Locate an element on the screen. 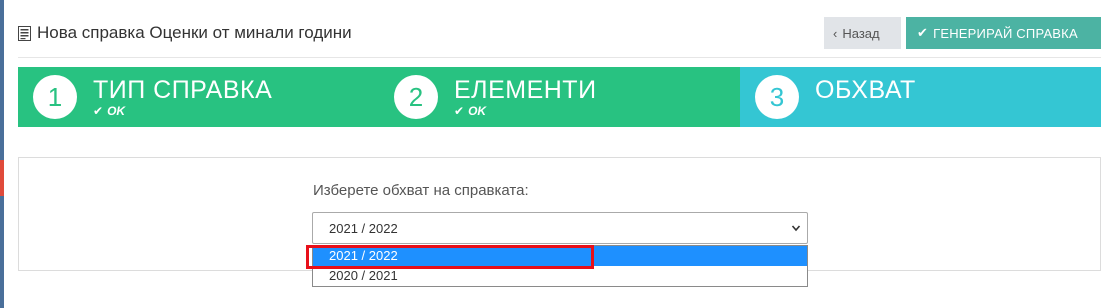  left-rail is located at coordinates (2, 154).